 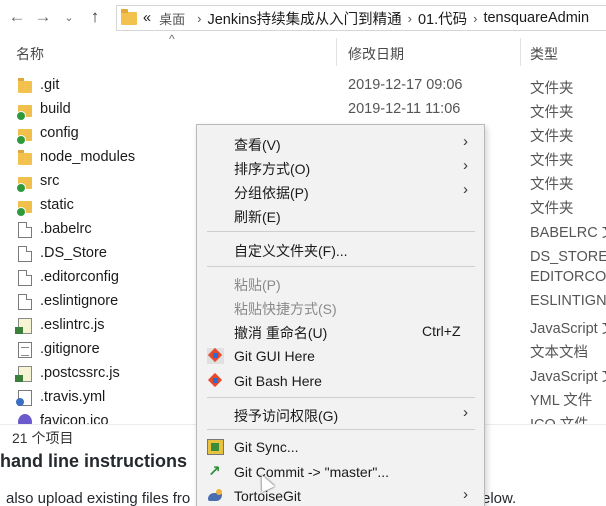 I want to click on menu-item-label: 排序方式(O), so click(x=272, y=169).